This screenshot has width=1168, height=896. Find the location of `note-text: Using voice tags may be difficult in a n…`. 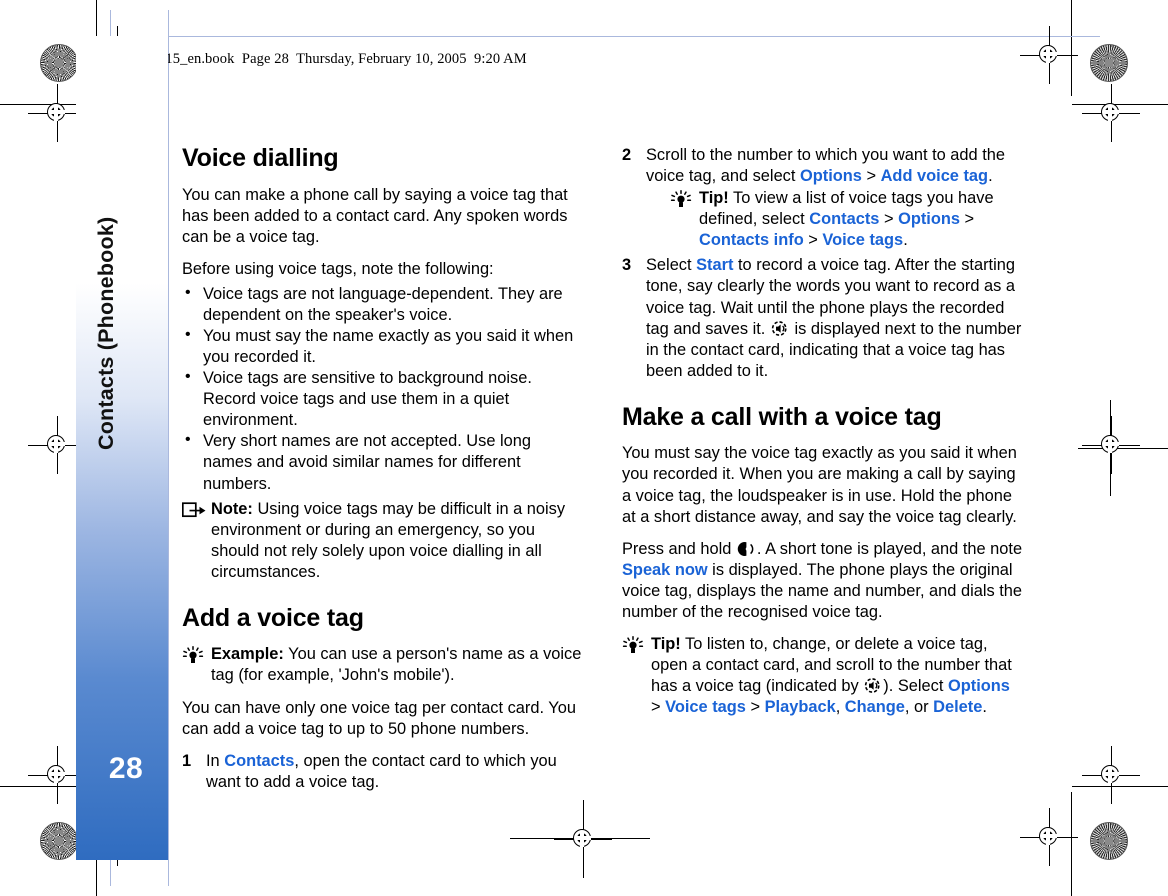

note-text: Using voice tags may be difficult in a n… is located at coordinates (388, 540).